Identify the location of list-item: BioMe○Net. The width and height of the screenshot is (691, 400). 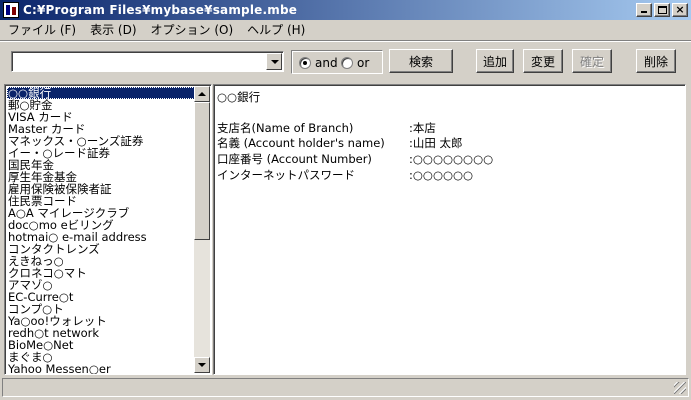
(101, 345).